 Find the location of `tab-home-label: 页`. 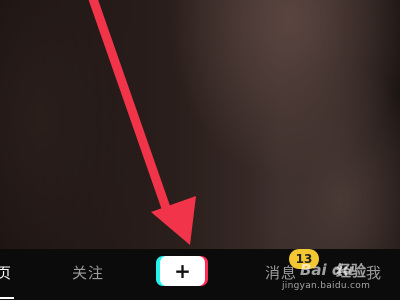

tab-home-label: 页 is located at coordinates (6, 272).